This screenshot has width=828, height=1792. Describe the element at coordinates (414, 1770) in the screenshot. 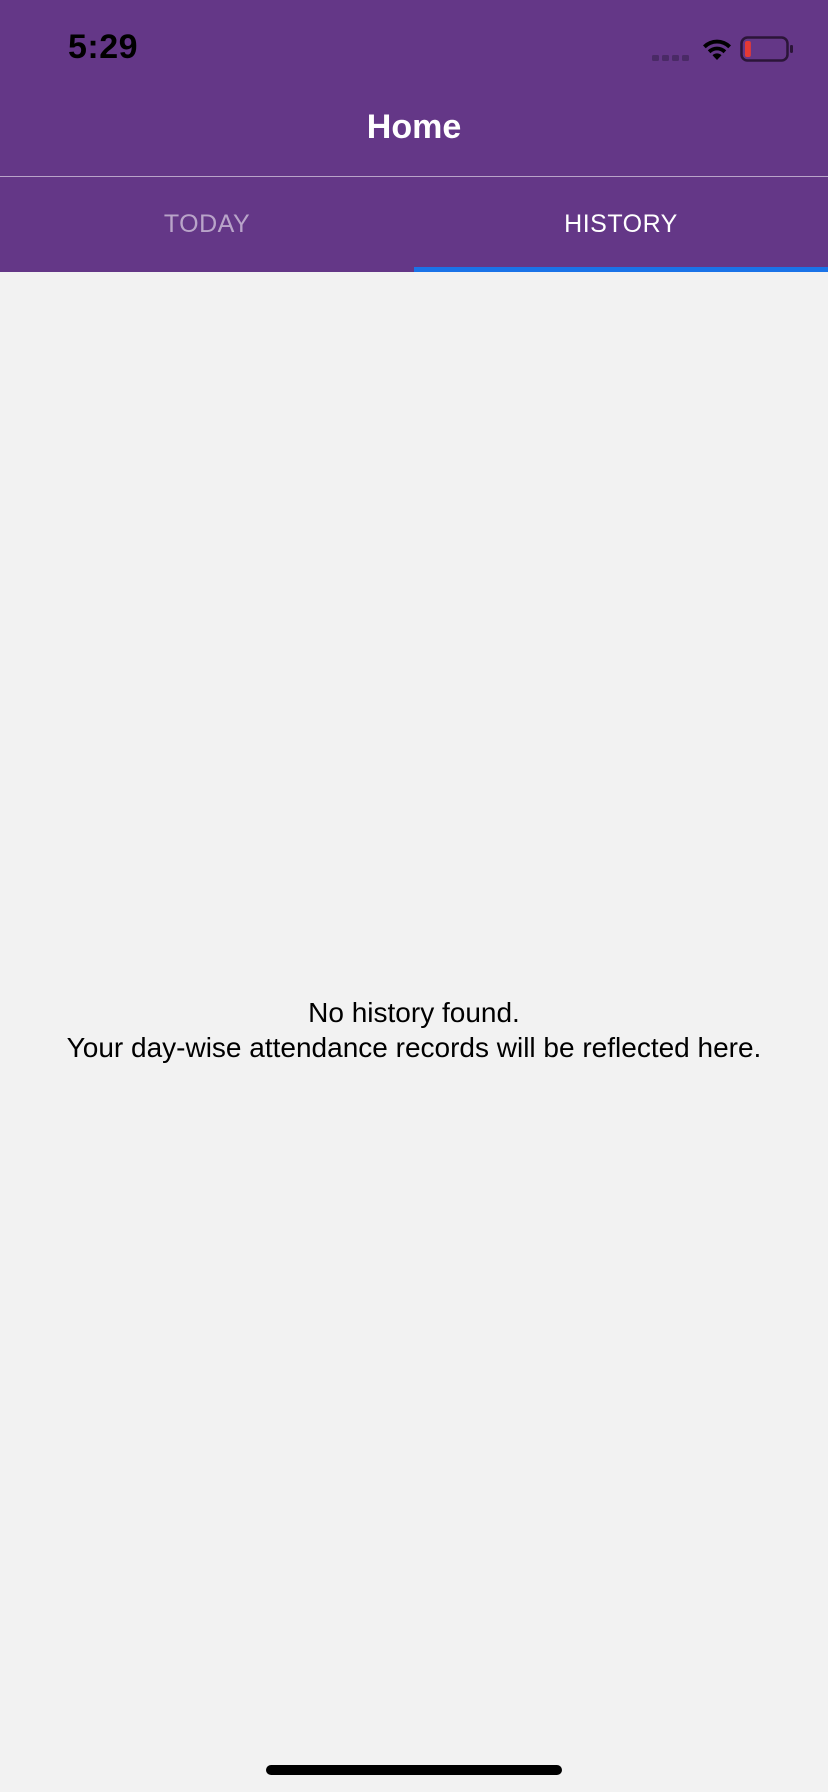

I see `home-indicator` at that location.